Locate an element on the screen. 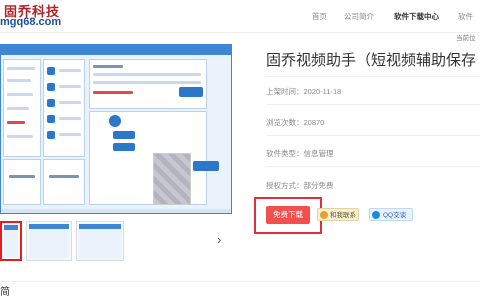 This screenshot has height=300, width=480. views-row: 浏览次数：20870 is located at coordinates (295, 122).